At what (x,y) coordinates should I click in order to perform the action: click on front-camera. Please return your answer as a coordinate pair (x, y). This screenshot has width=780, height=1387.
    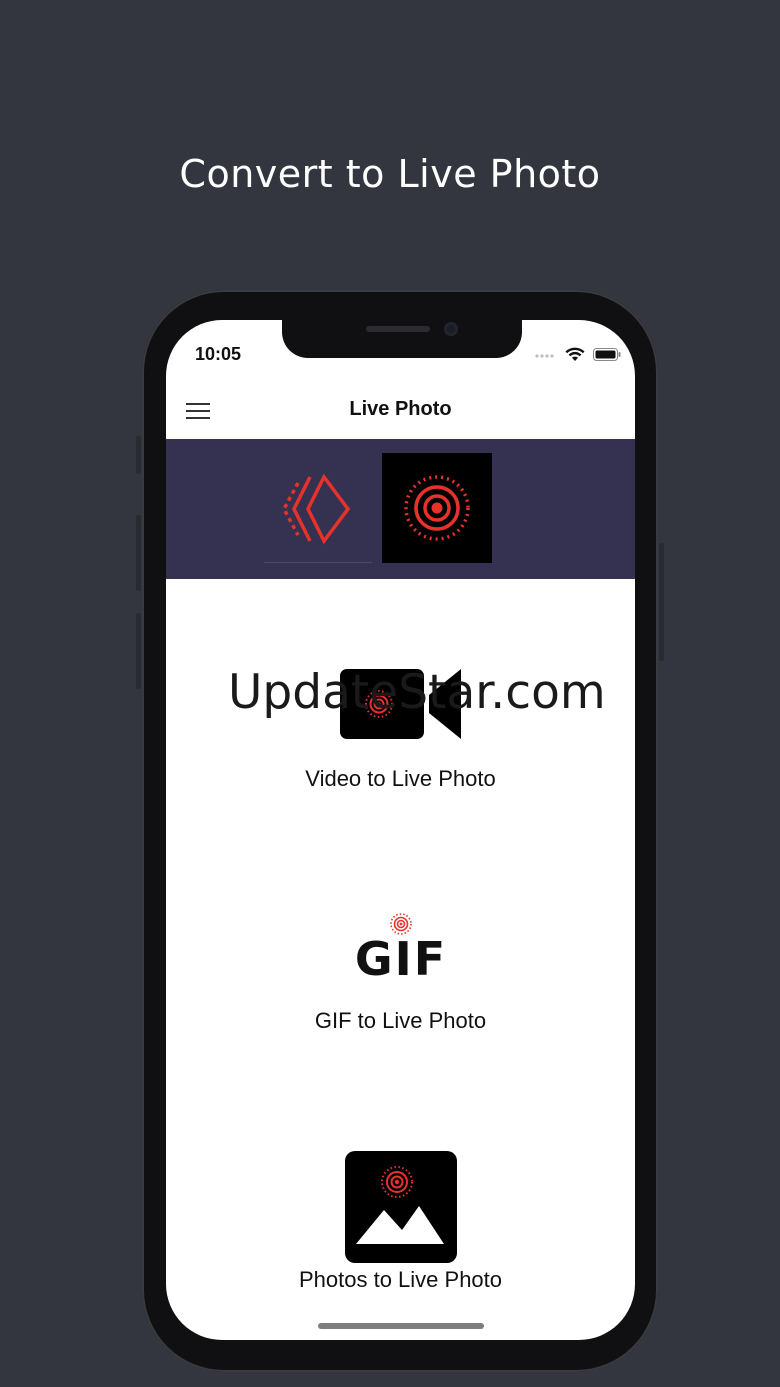
    Looking at the image, I should click on (451, 329).